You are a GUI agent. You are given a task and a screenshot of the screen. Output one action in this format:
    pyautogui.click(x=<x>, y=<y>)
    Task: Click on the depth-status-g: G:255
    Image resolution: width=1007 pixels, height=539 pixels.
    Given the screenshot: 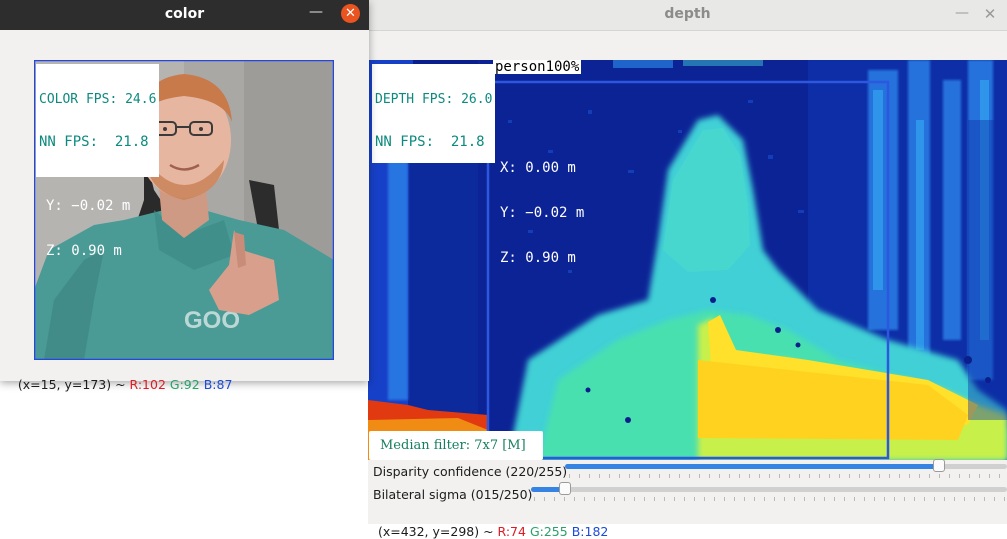 What is the action you would take?
    pyautogui.click(x=548, y=531)
    